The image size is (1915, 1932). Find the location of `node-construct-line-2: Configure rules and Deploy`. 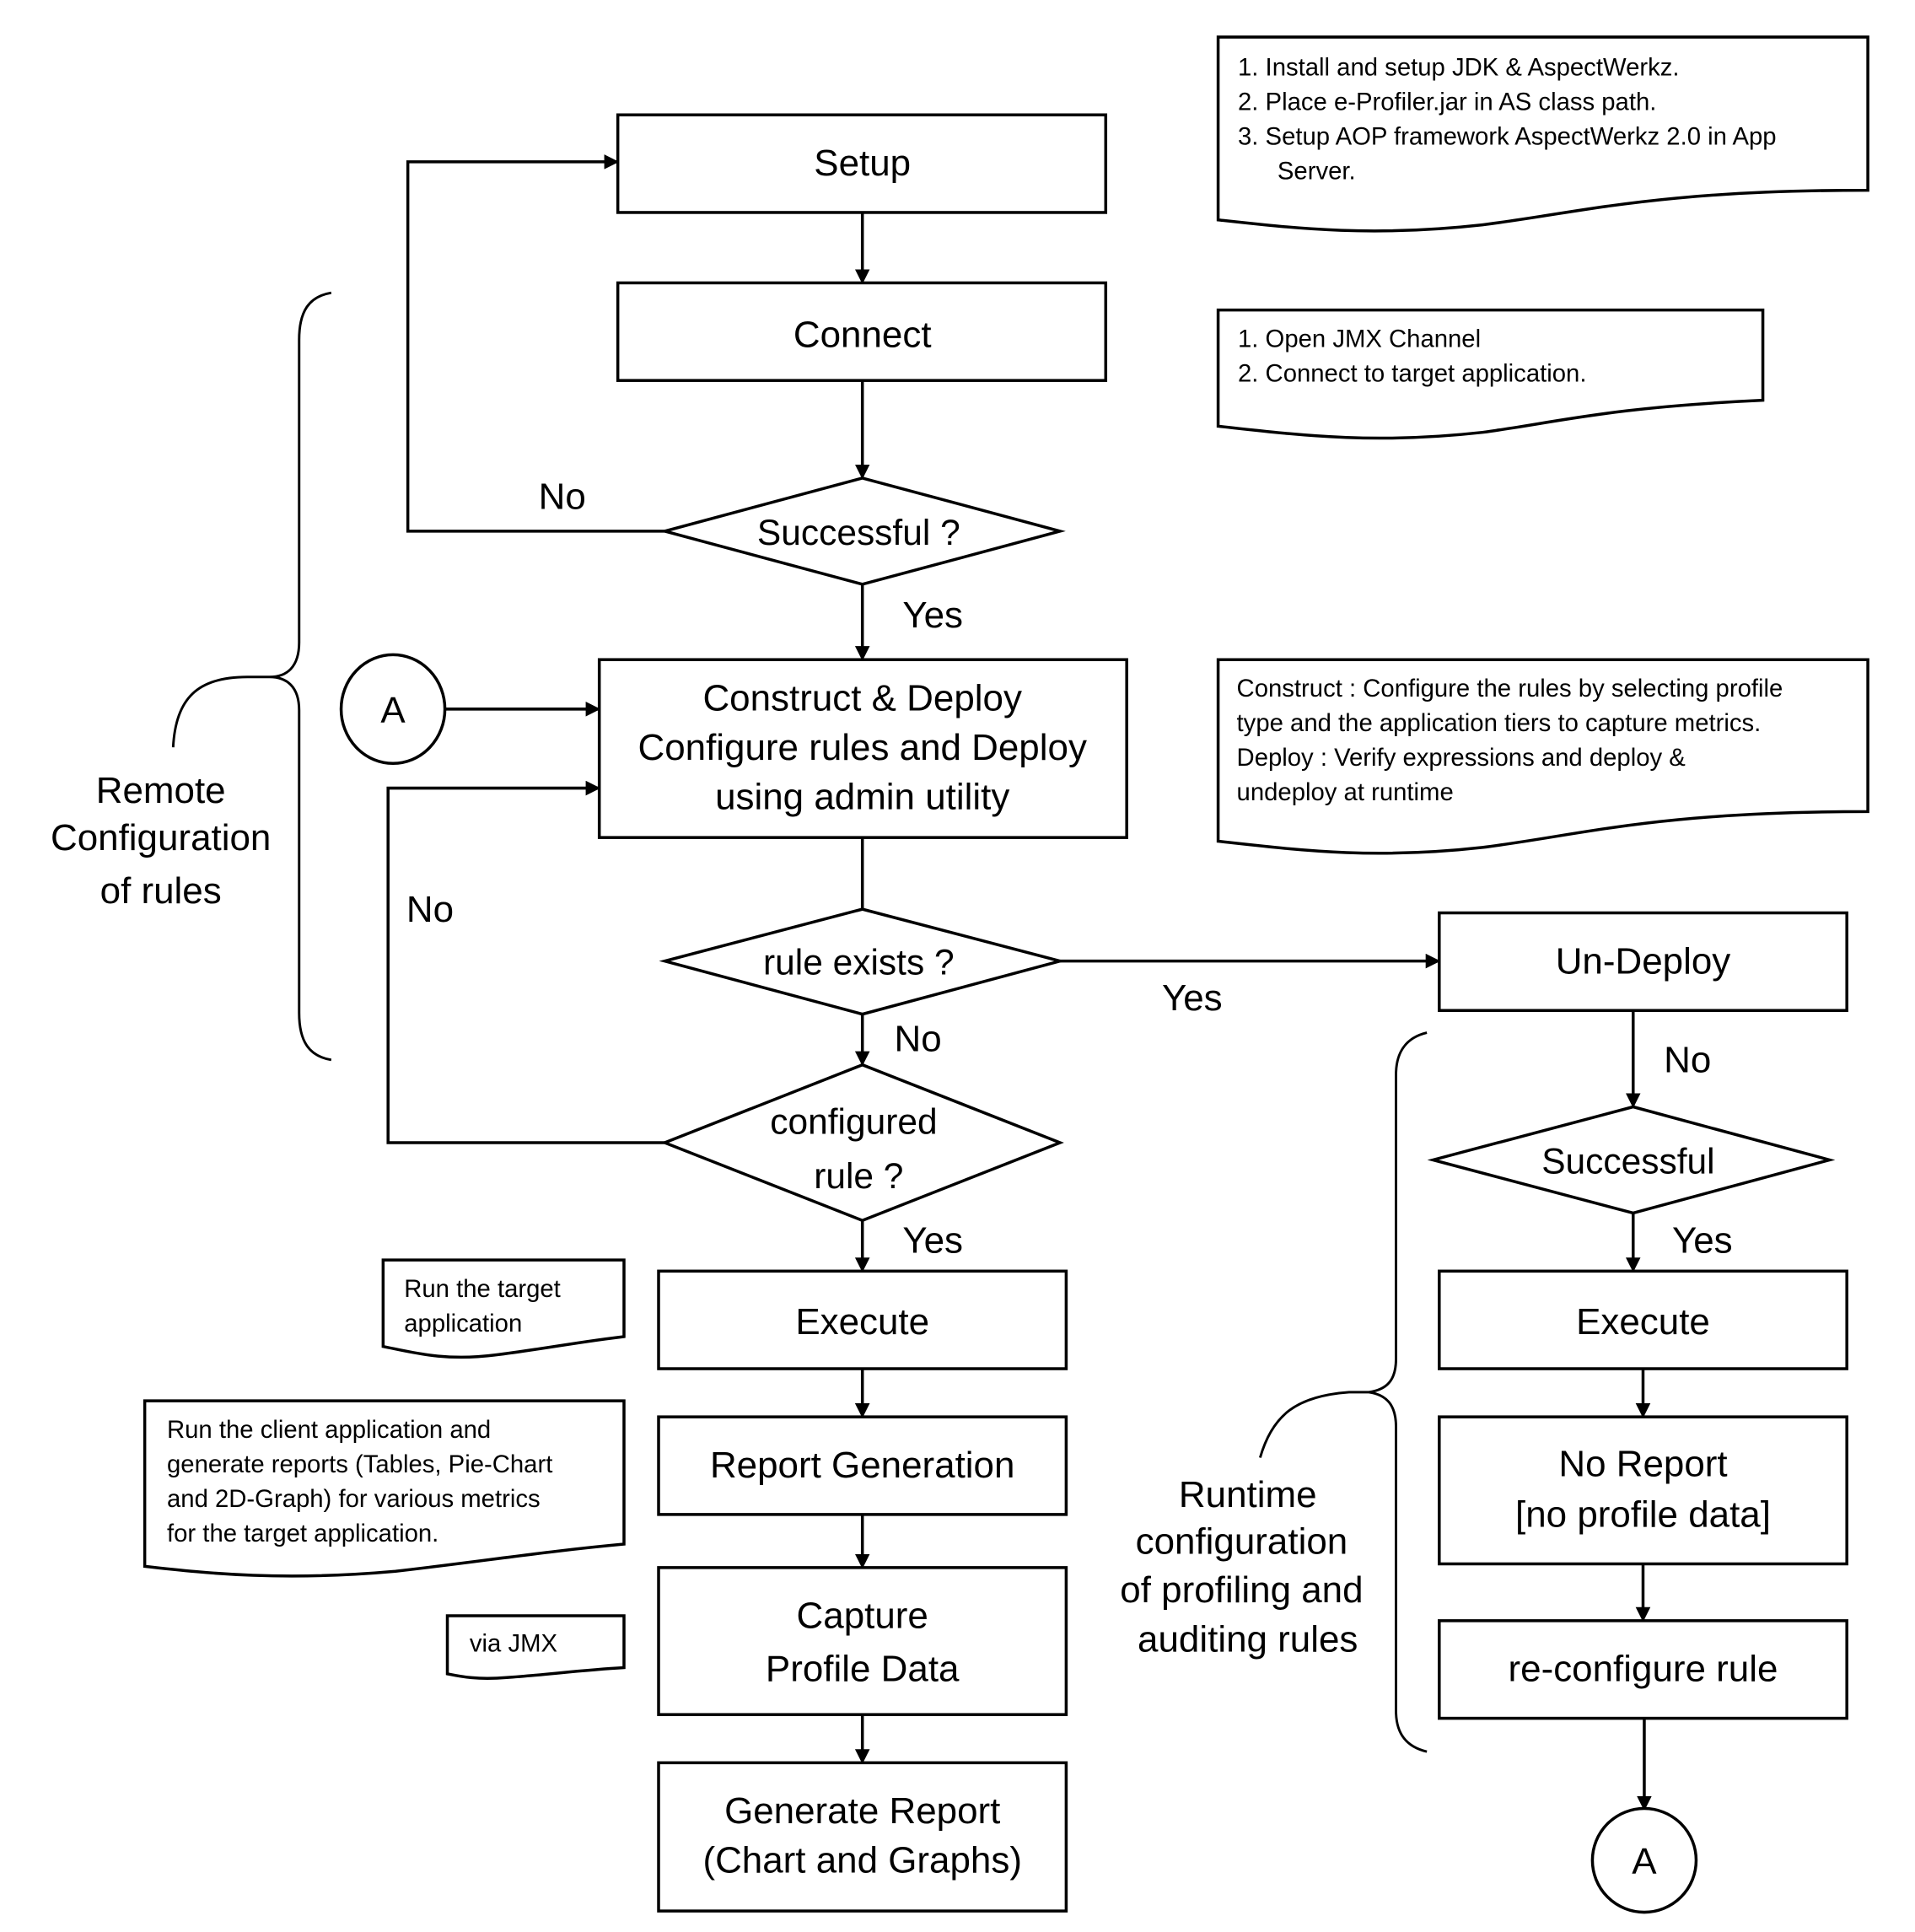

node-construct-line-2: Configure rules and Deploy is located at coordinates (861, 747).